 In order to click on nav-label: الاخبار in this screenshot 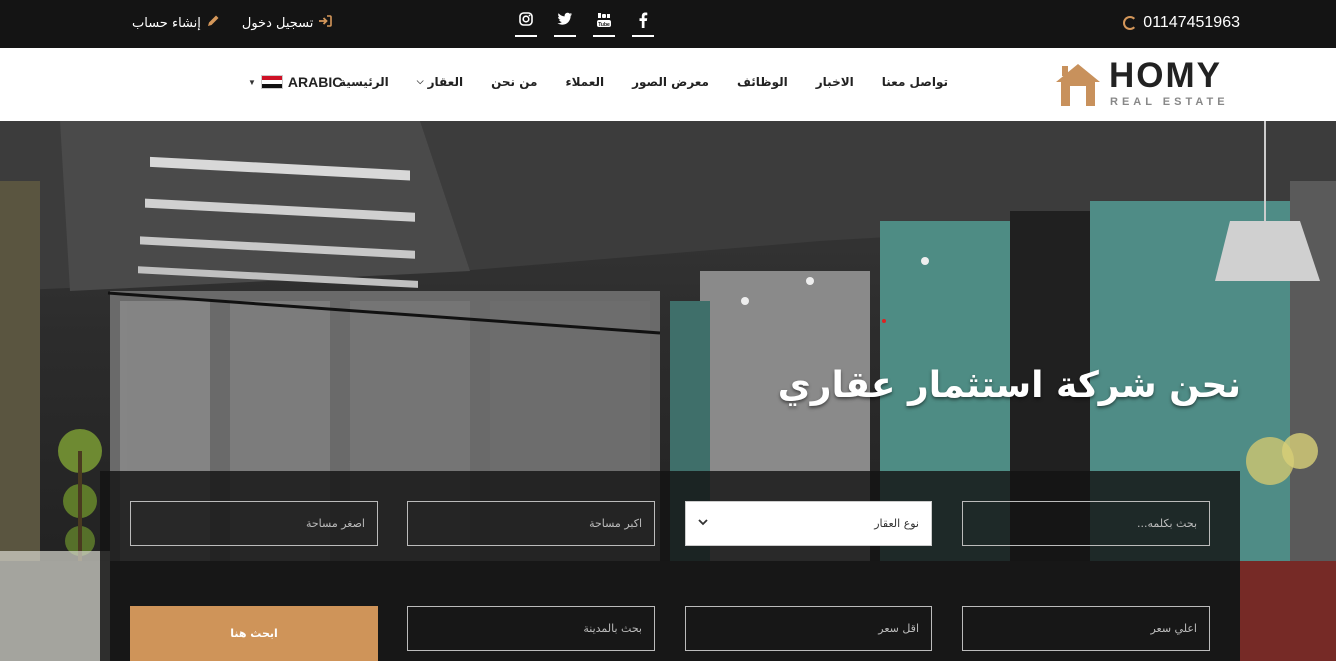, I will do `click(834, 82)`.